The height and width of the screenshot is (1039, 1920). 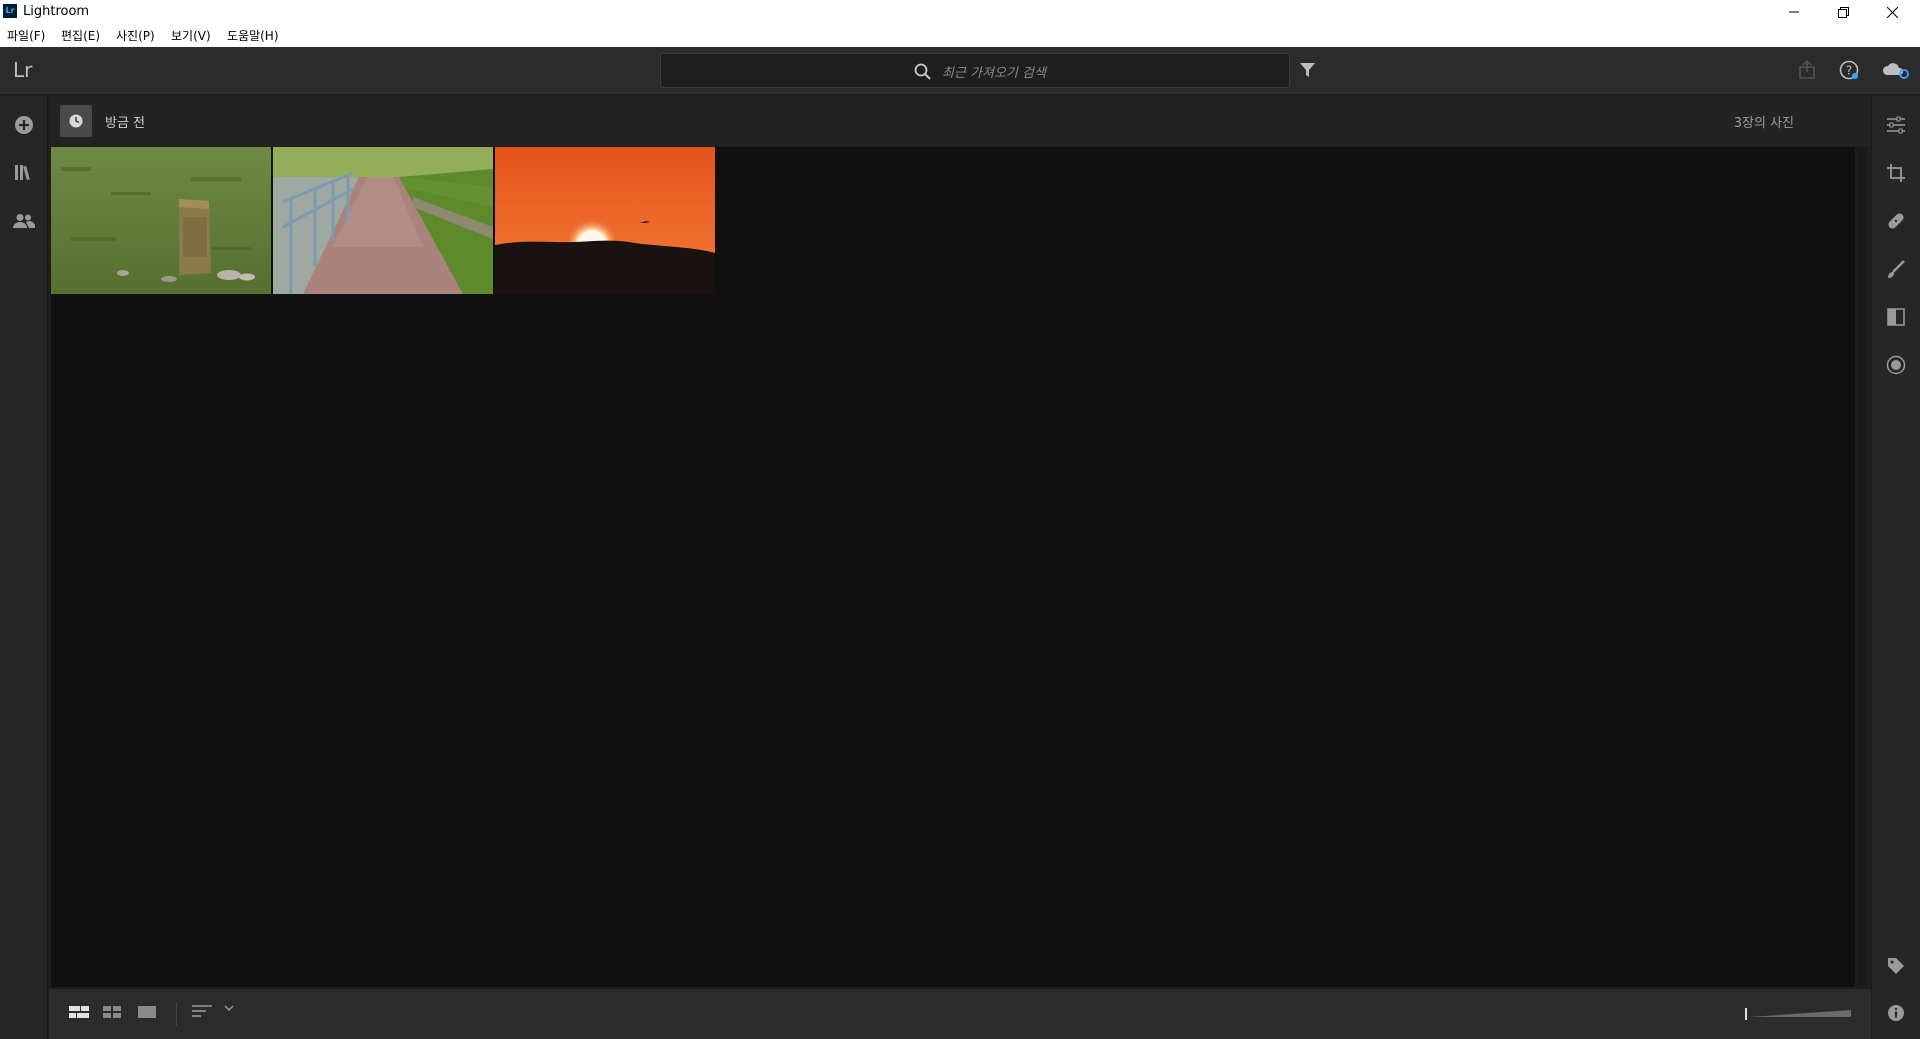 What do you see at coordinates (1763, 123) in the screenshot?
I see `photo-count: 3장의 사진` at bounding box center [1763, 123].